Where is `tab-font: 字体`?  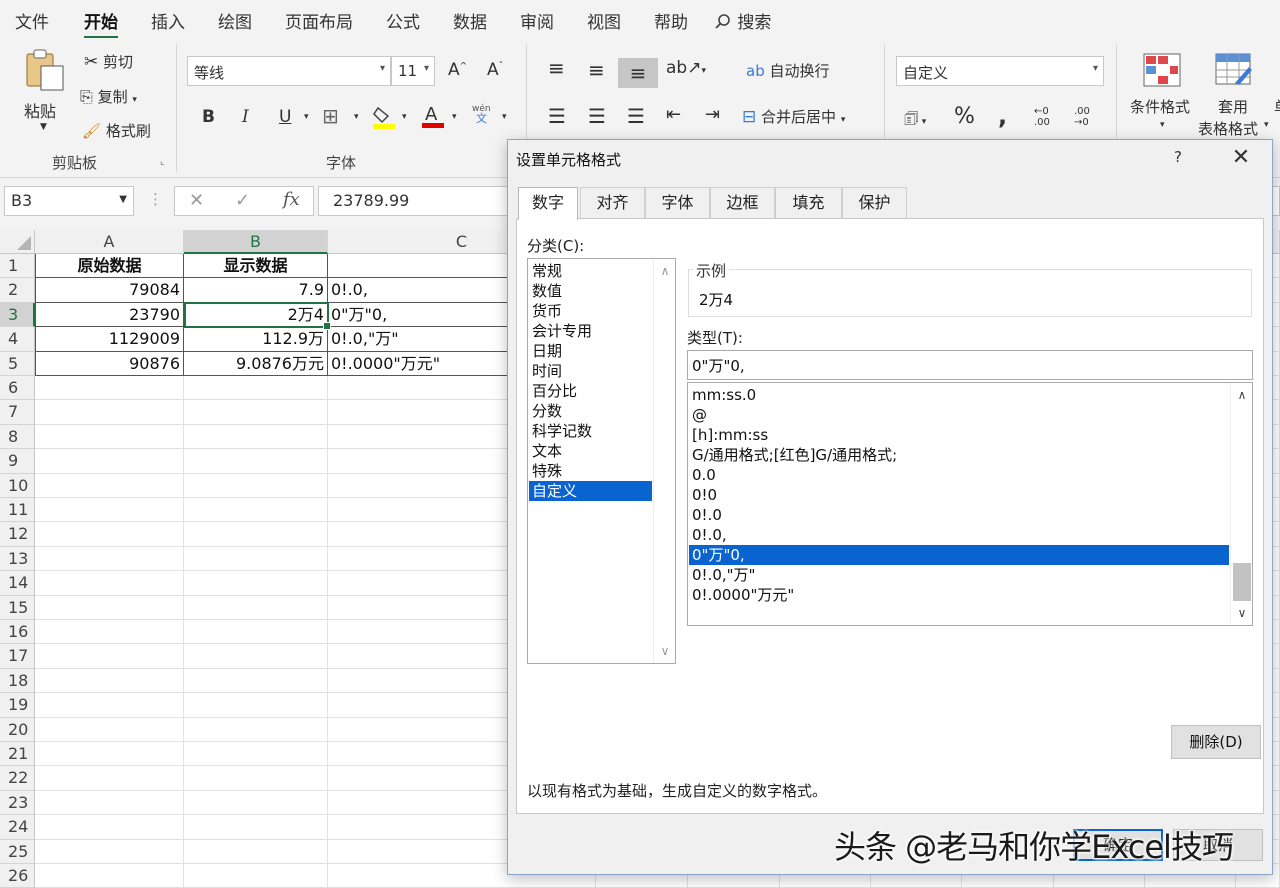 tab-font: 字体 is located at coordinates (677, 203).